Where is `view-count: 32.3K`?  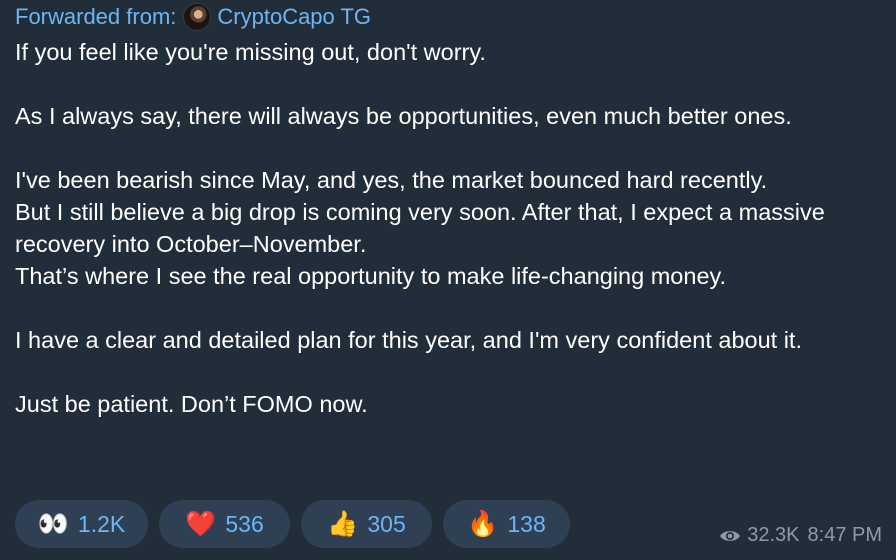 view-count: 32.3K is located at coordinates (773, 535).